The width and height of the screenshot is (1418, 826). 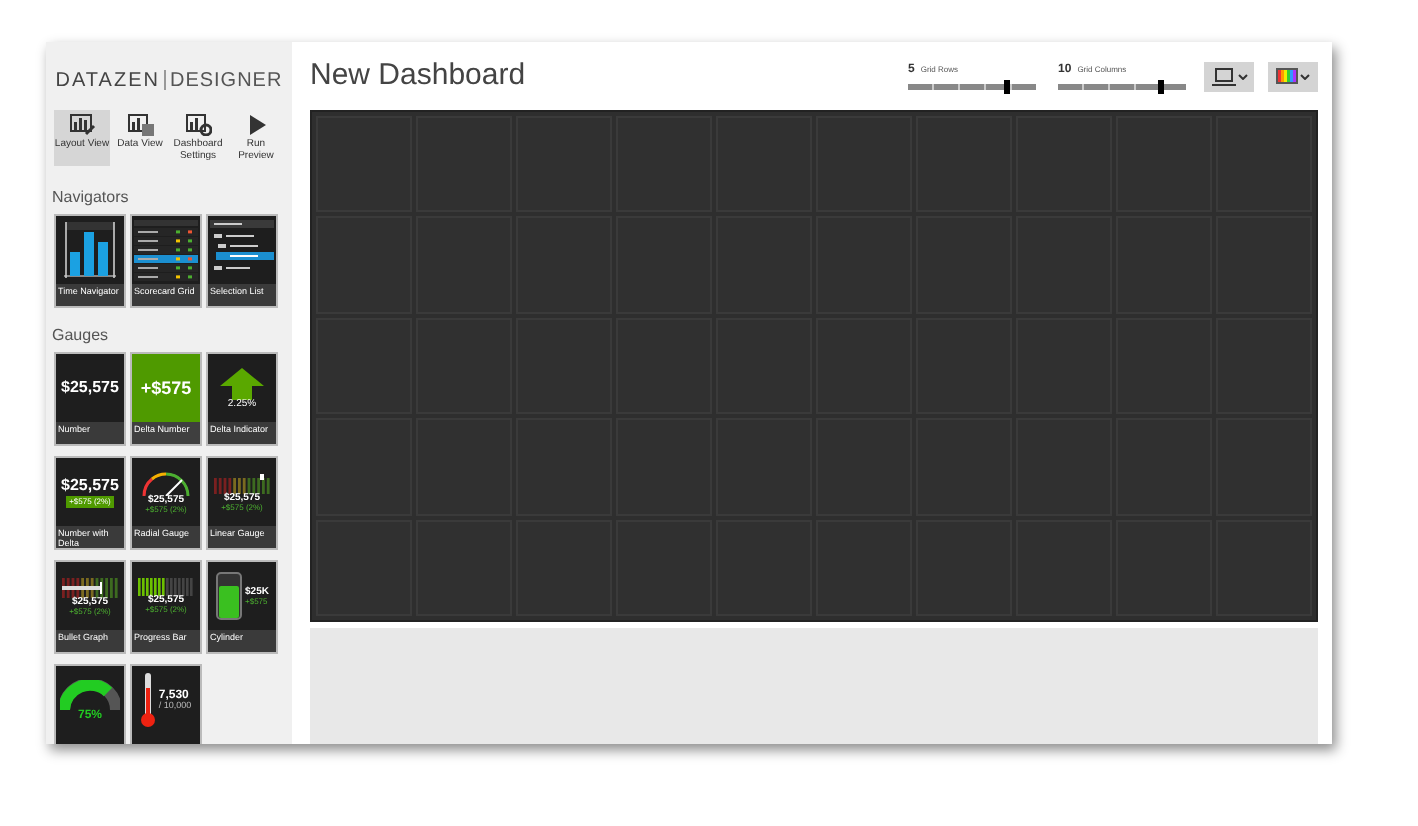 I want to click on chart-table-icon, so click(x=140, y=125).